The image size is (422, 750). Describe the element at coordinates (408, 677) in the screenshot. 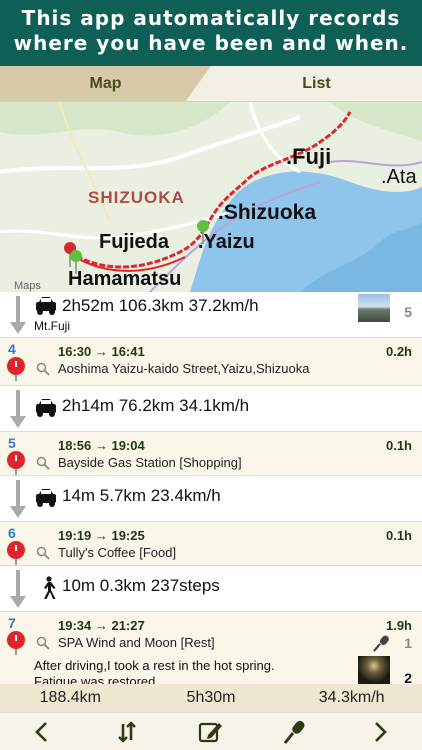

I see `photo-count: 2` at that location.